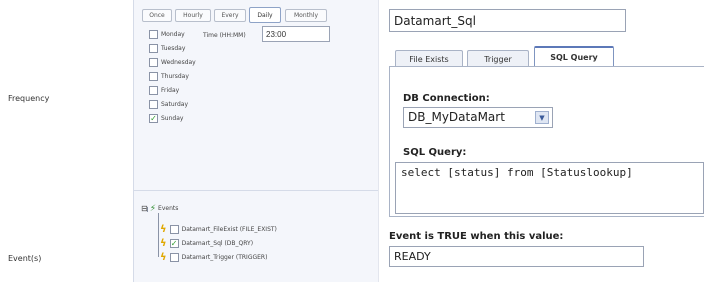 Image resolution: width=704 pixels, height=282 pixels. Describe the element at coordinates (516, 256) in the screenshot. I see `event-true-value-input` at that location.